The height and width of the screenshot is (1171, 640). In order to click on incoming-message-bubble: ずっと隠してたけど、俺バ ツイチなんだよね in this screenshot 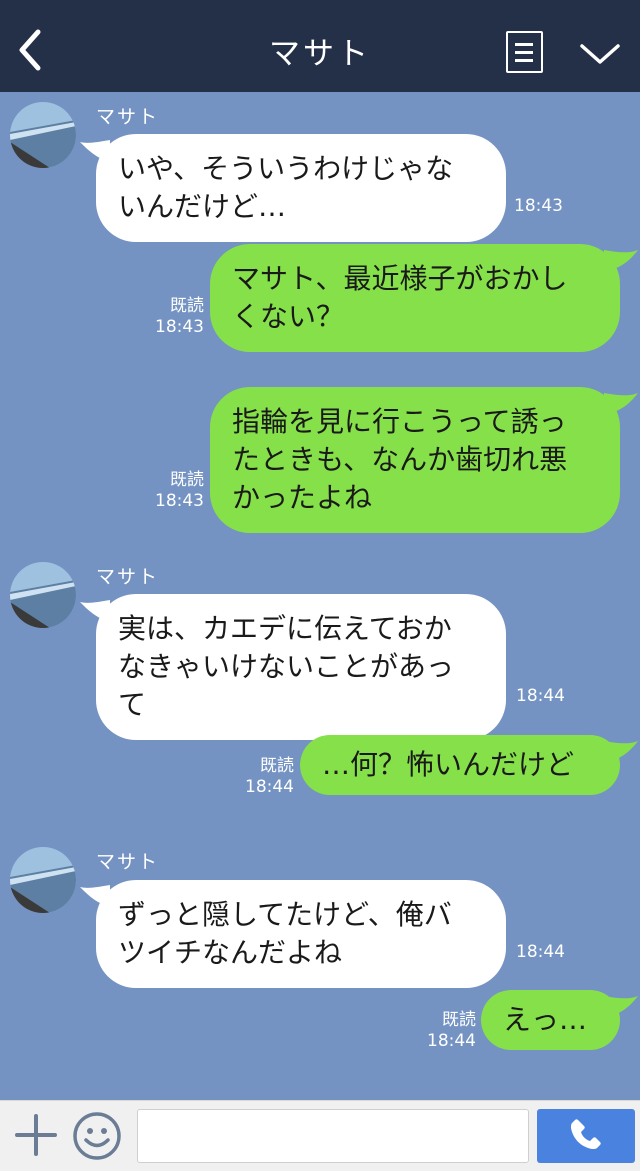, I will do `click(301, 934)`.